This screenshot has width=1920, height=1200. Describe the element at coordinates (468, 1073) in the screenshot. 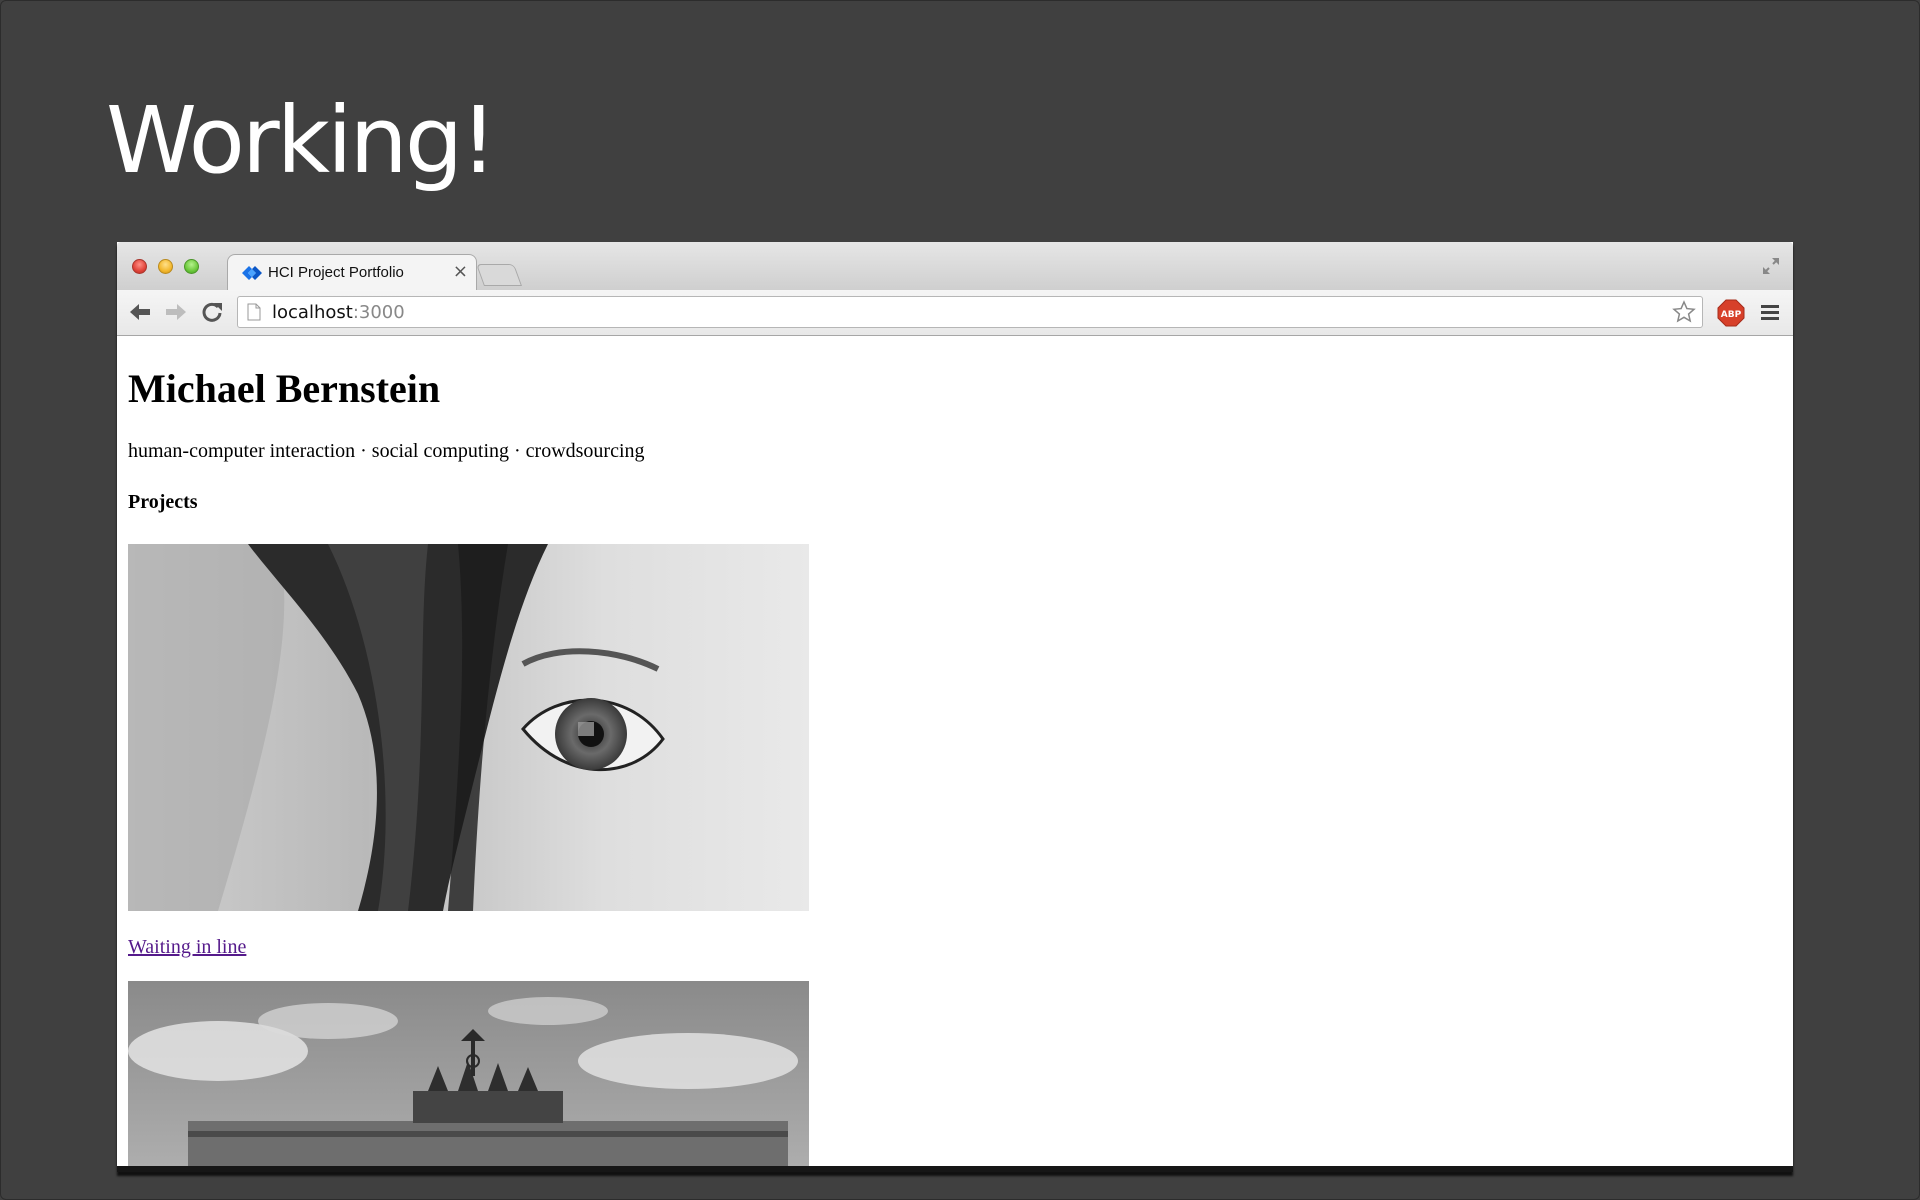

I see `project-image-brandenburg-gate` at that location.